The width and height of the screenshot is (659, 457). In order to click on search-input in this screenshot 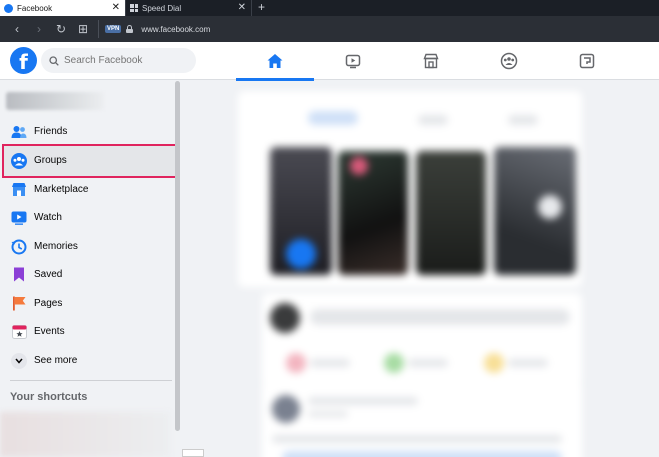, I will do `click(124, 60)`.